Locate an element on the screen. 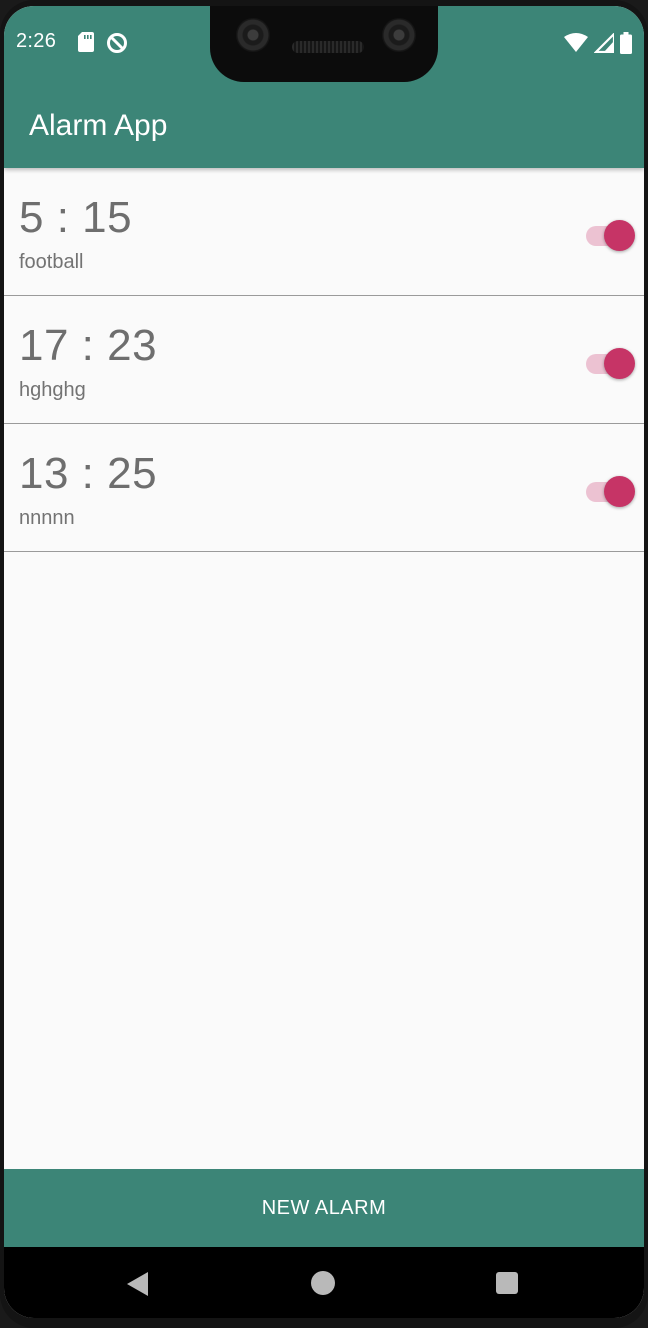 This screenshot has width=648, height=1328. front-sensor-icon is located at coordinates (399, 35).